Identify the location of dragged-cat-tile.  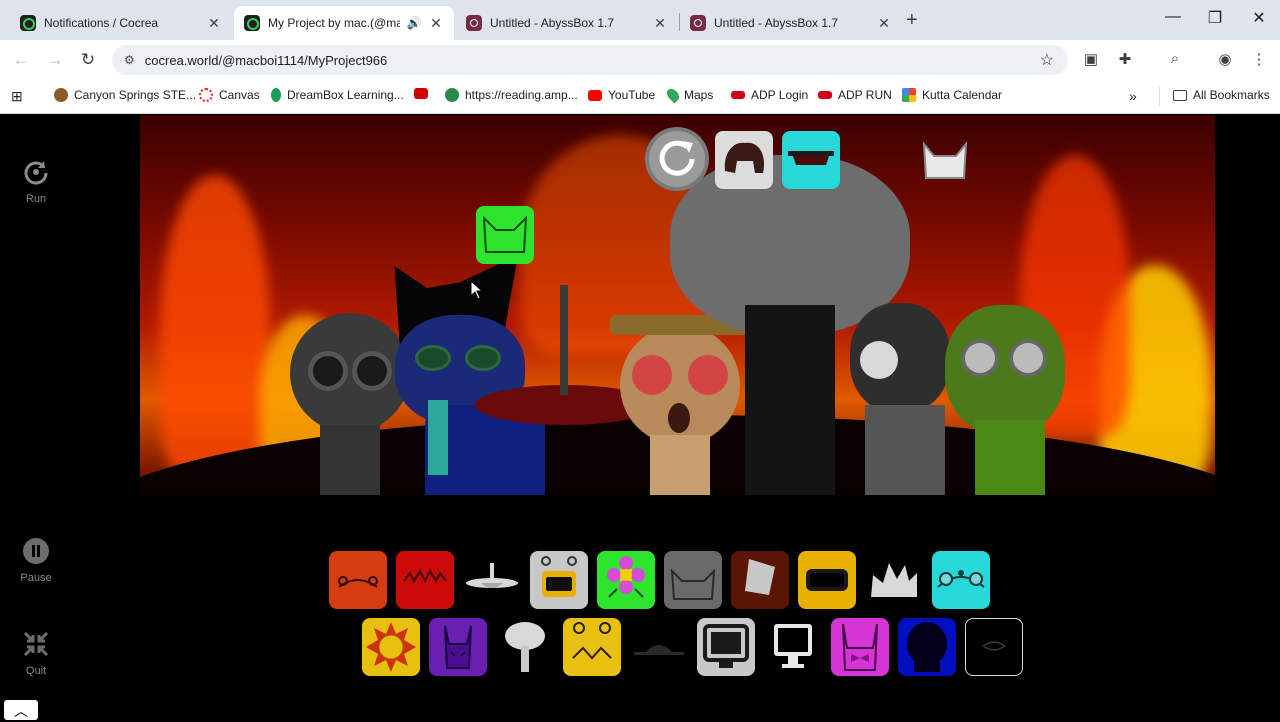
(505, 235).